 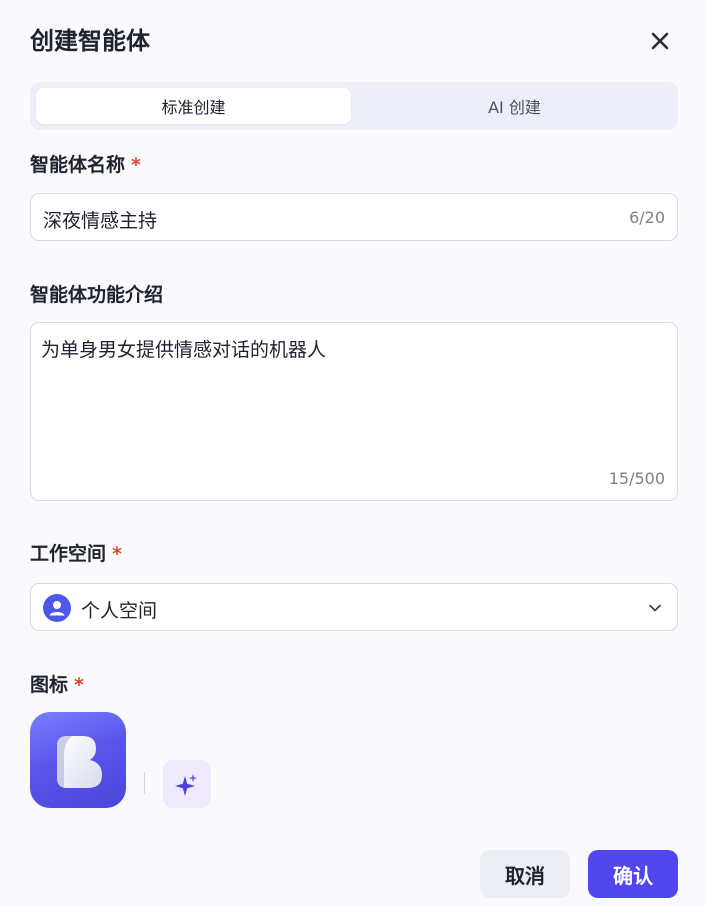 I want to click on close-icon, so click(x=660, y=41).